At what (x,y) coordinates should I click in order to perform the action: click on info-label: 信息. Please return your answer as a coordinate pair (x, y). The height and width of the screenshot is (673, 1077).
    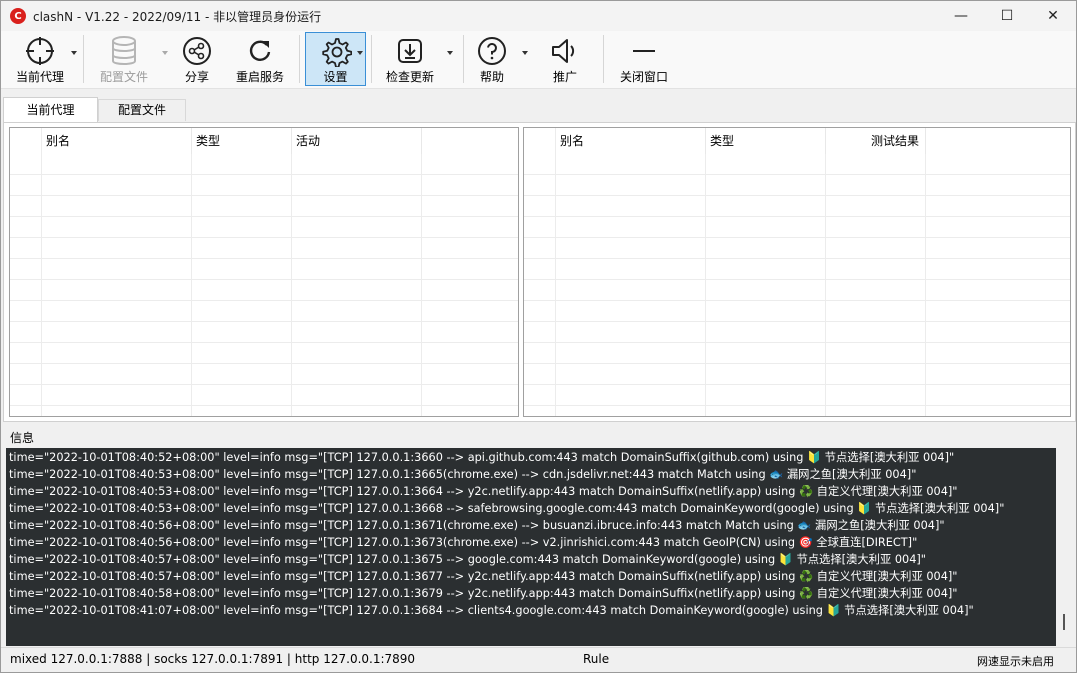
    Looking at the image, I should click on (22, 438).